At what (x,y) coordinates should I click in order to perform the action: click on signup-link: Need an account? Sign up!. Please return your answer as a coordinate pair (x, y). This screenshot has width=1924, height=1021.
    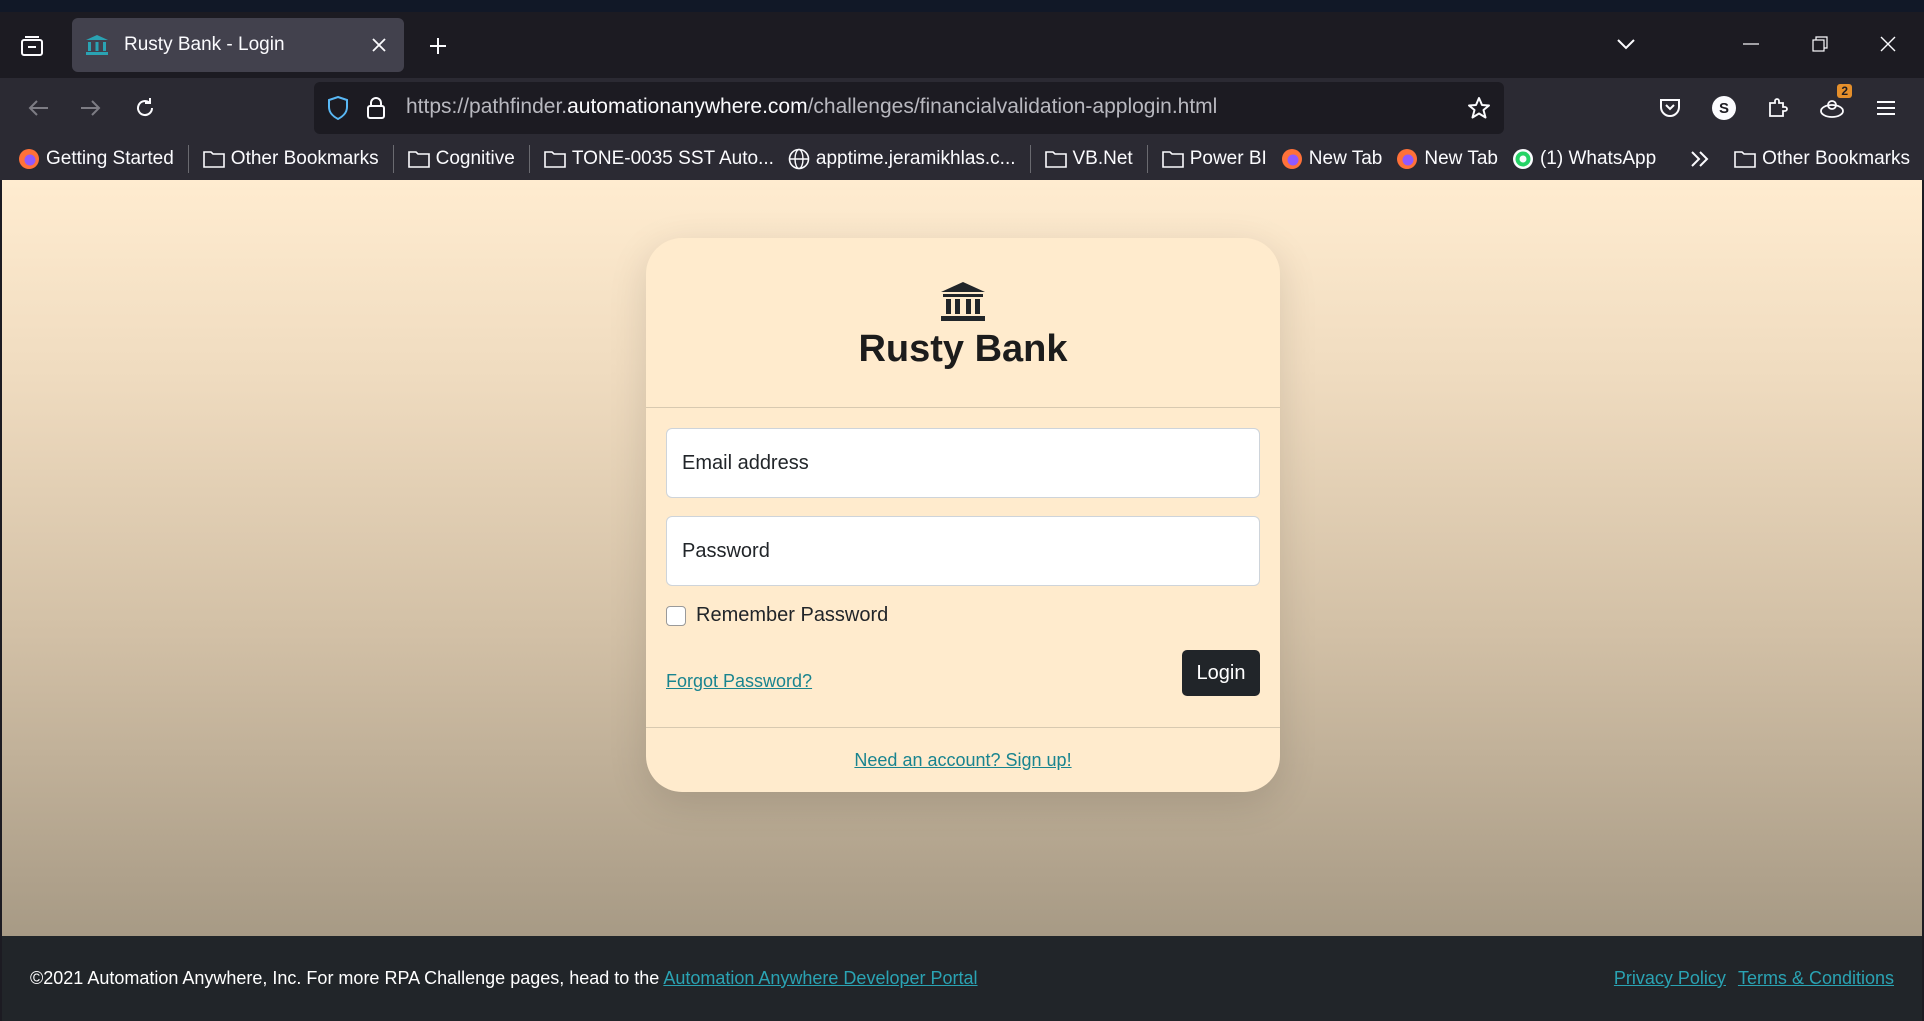
    Looking at the image, I should click on (962, 760).